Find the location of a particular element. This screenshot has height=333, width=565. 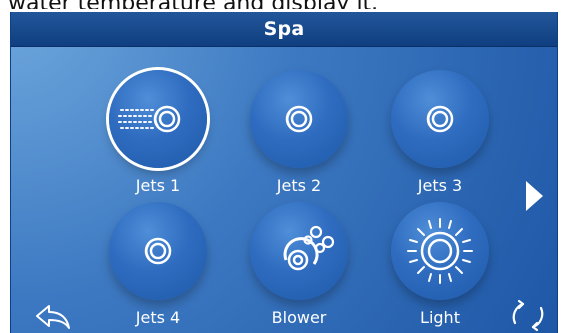

blower-button: Blower is located at coordinates (299, 264).